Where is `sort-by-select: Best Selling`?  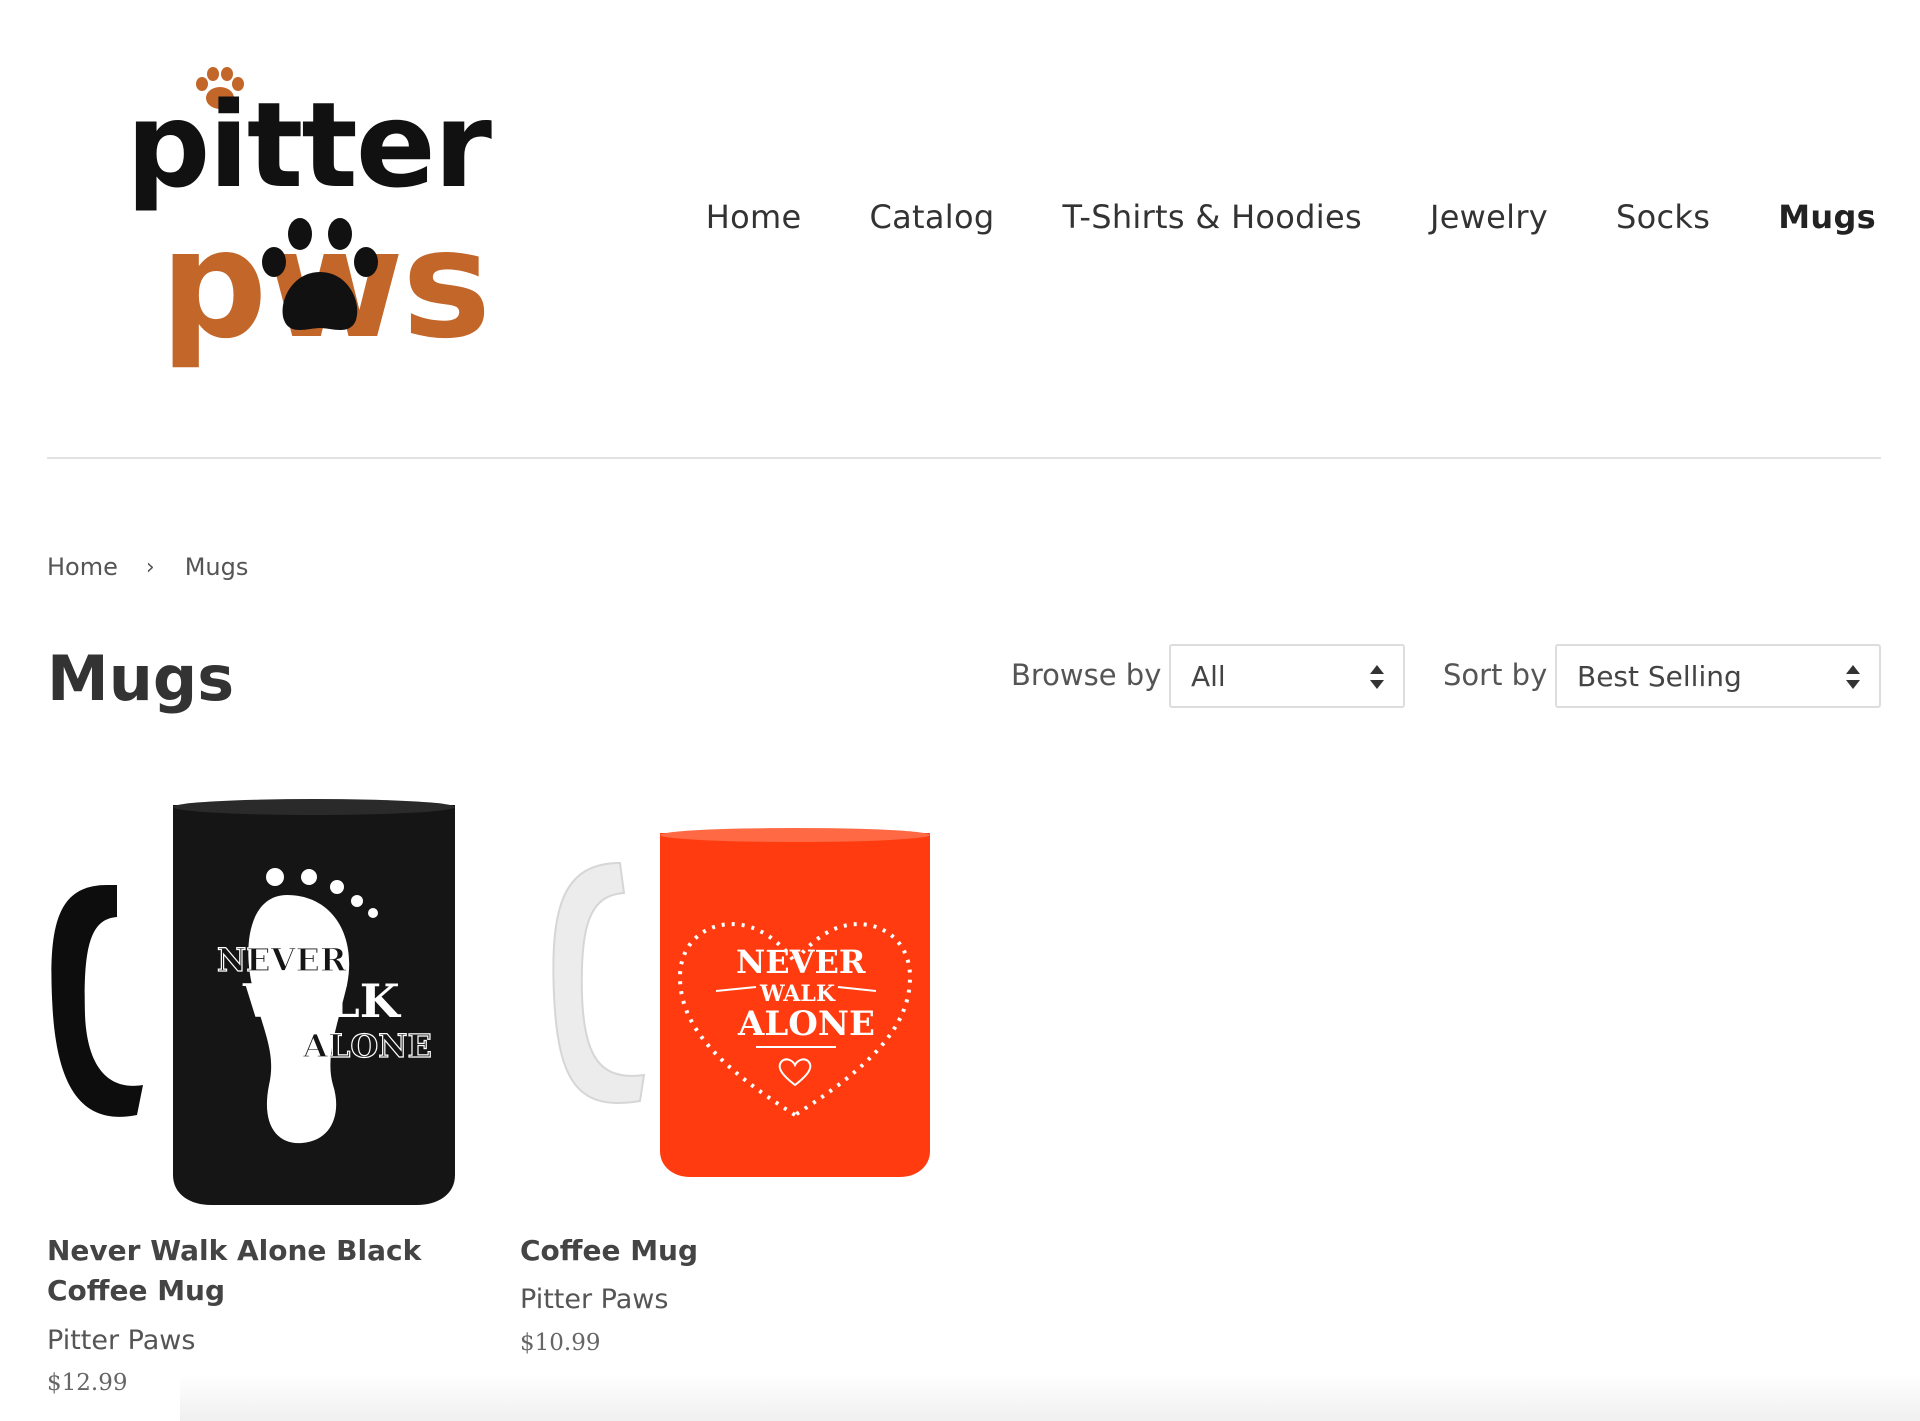
sort-by-select: Best Selling is located at coordinates (1718, 676).